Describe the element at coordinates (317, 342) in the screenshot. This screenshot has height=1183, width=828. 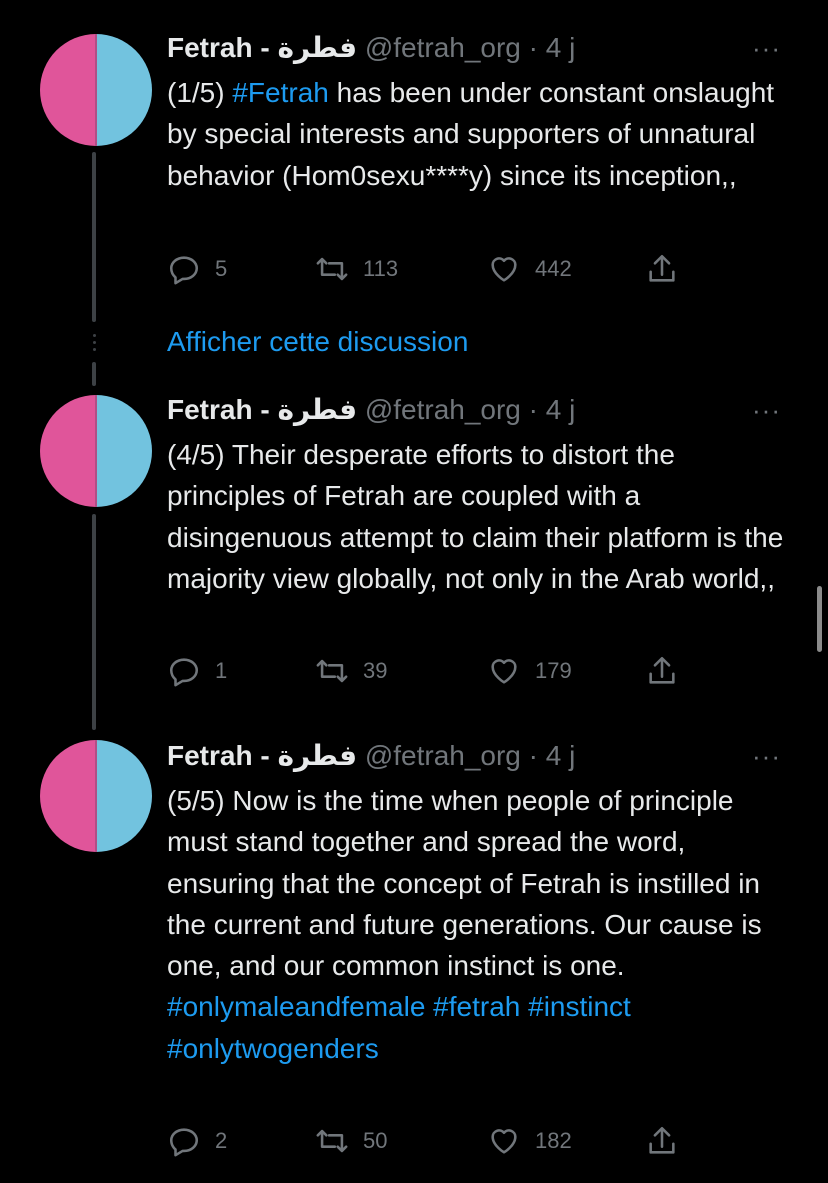
I see `show-thread-link: Afficher cette discussion` at that location.